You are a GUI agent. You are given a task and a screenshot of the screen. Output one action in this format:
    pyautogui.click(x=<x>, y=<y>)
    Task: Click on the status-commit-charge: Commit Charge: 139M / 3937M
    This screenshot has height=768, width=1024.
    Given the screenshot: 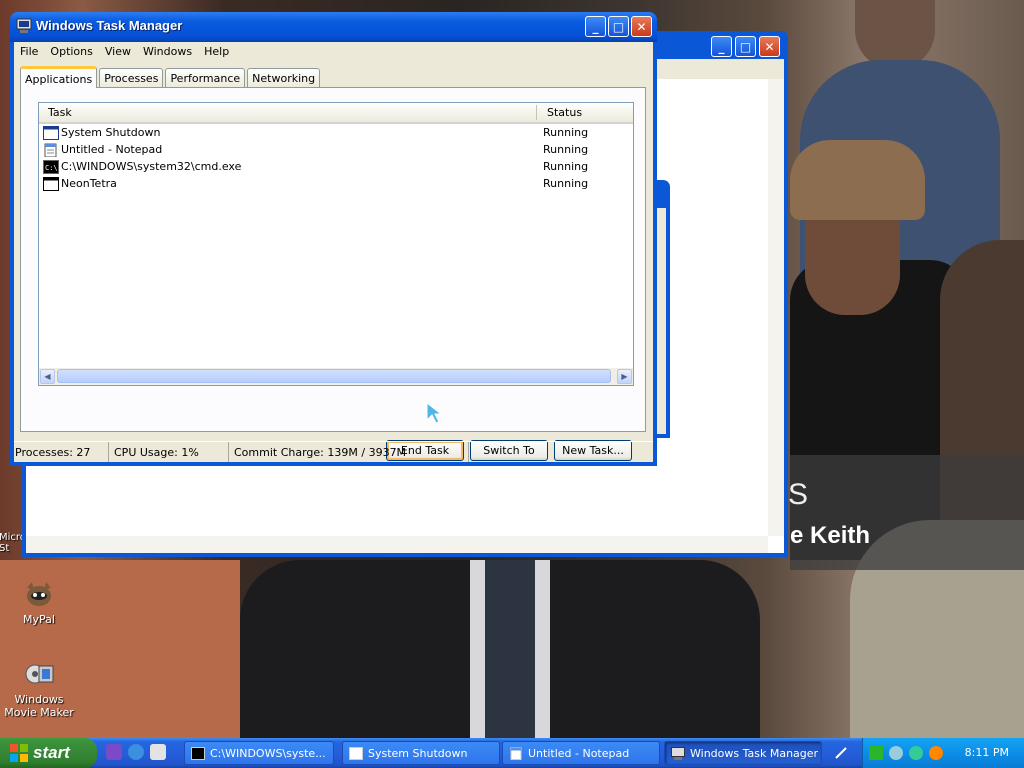 What is the action you would take?
    pyautogui.click(x=349, y=452)
    